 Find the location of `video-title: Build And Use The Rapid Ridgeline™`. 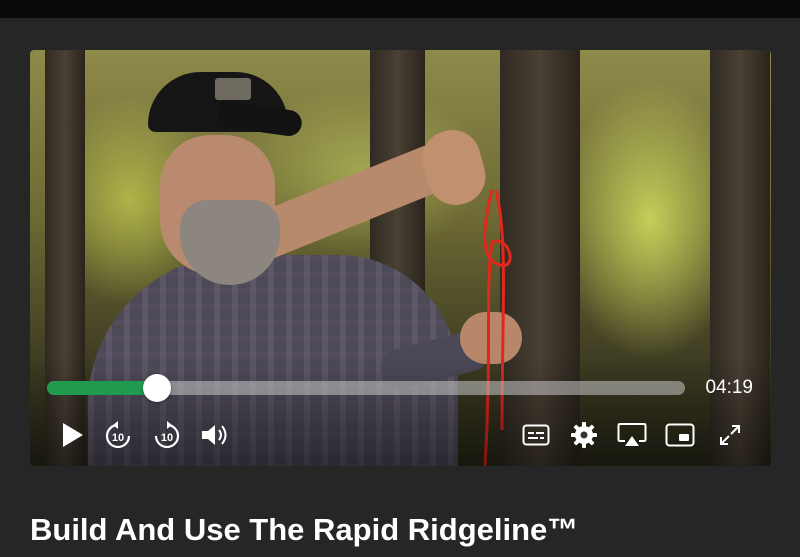

video-title: Build And Use The Rapid Ridgeline™ is located at coordinates (304, 529).